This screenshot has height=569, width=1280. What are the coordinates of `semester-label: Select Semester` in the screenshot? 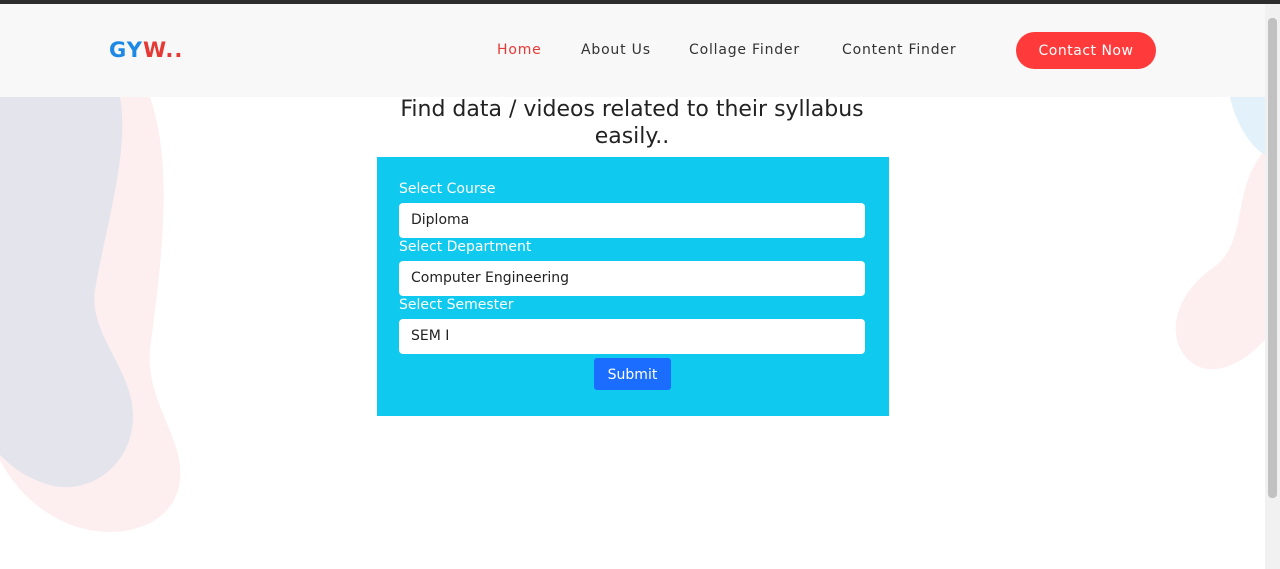 It's located at (456, 305).